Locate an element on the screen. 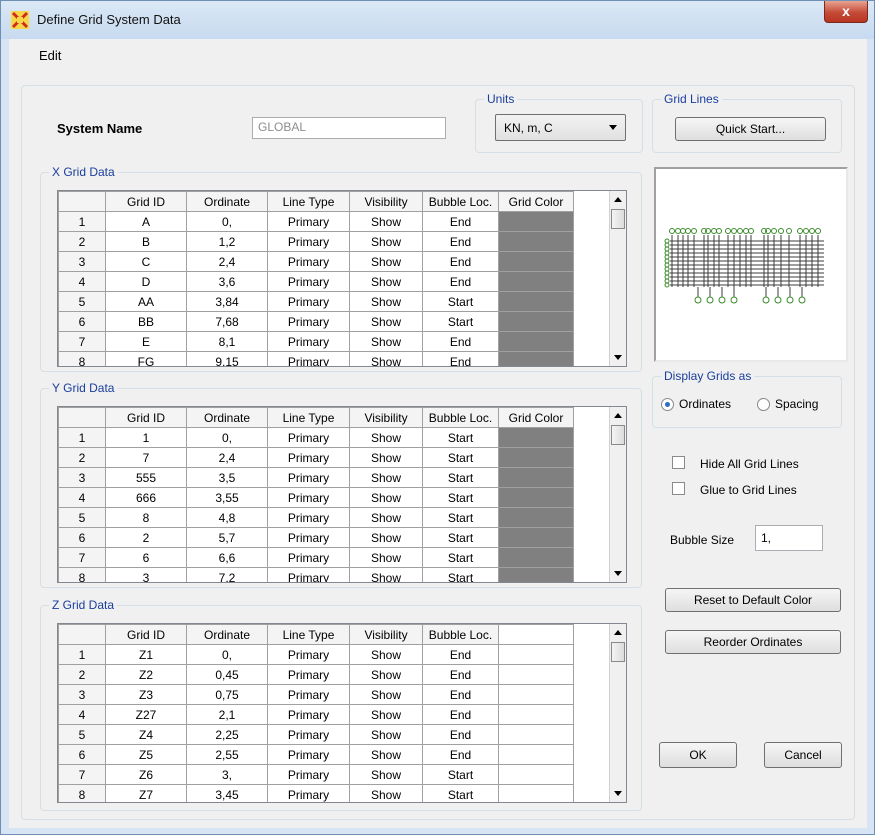 The image size is (877, 837). ordinate-cell: 3,6 is located at coordinates (227, 281).